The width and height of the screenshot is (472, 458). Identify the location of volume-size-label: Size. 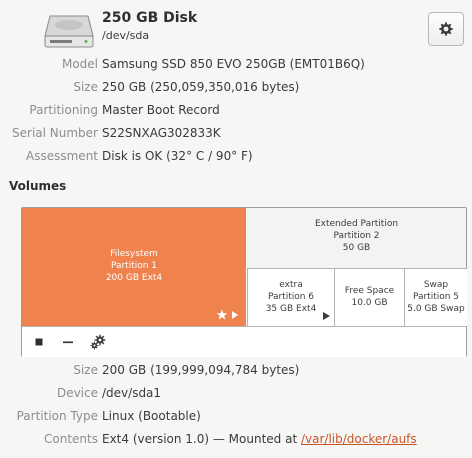
(85, 370).